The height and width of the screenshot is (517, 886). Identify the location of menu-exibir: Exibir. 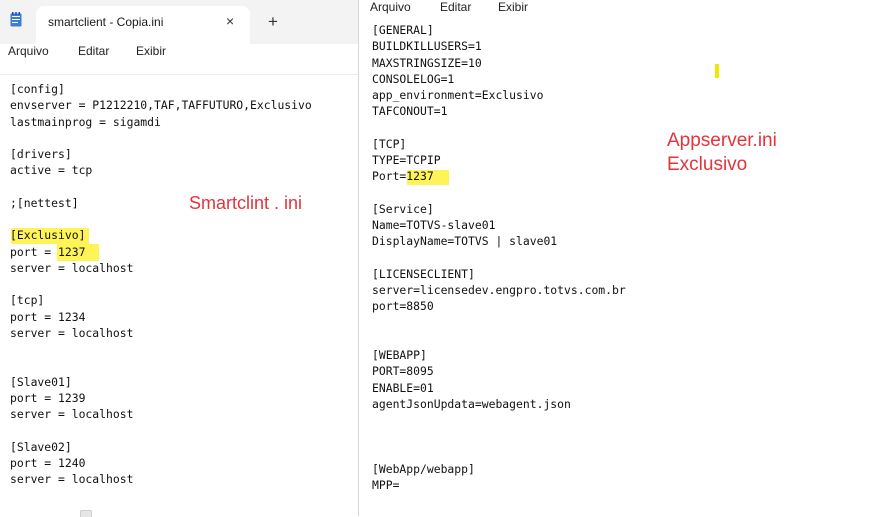
(151, 51).